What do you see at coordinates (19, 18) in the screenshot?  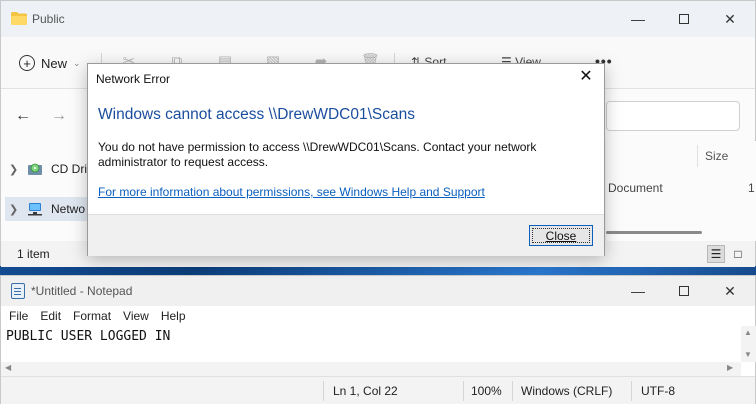 I see `folder-icon` at bounding box center [19, 18].